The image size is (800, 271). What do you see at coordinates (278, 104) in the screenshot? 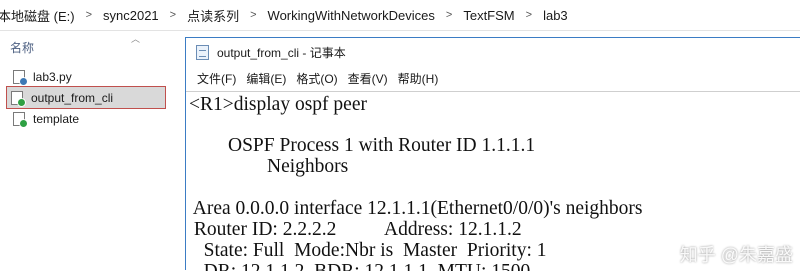
I see `text-line: <R1>display ospf peer` at bounding box center [278, 104].